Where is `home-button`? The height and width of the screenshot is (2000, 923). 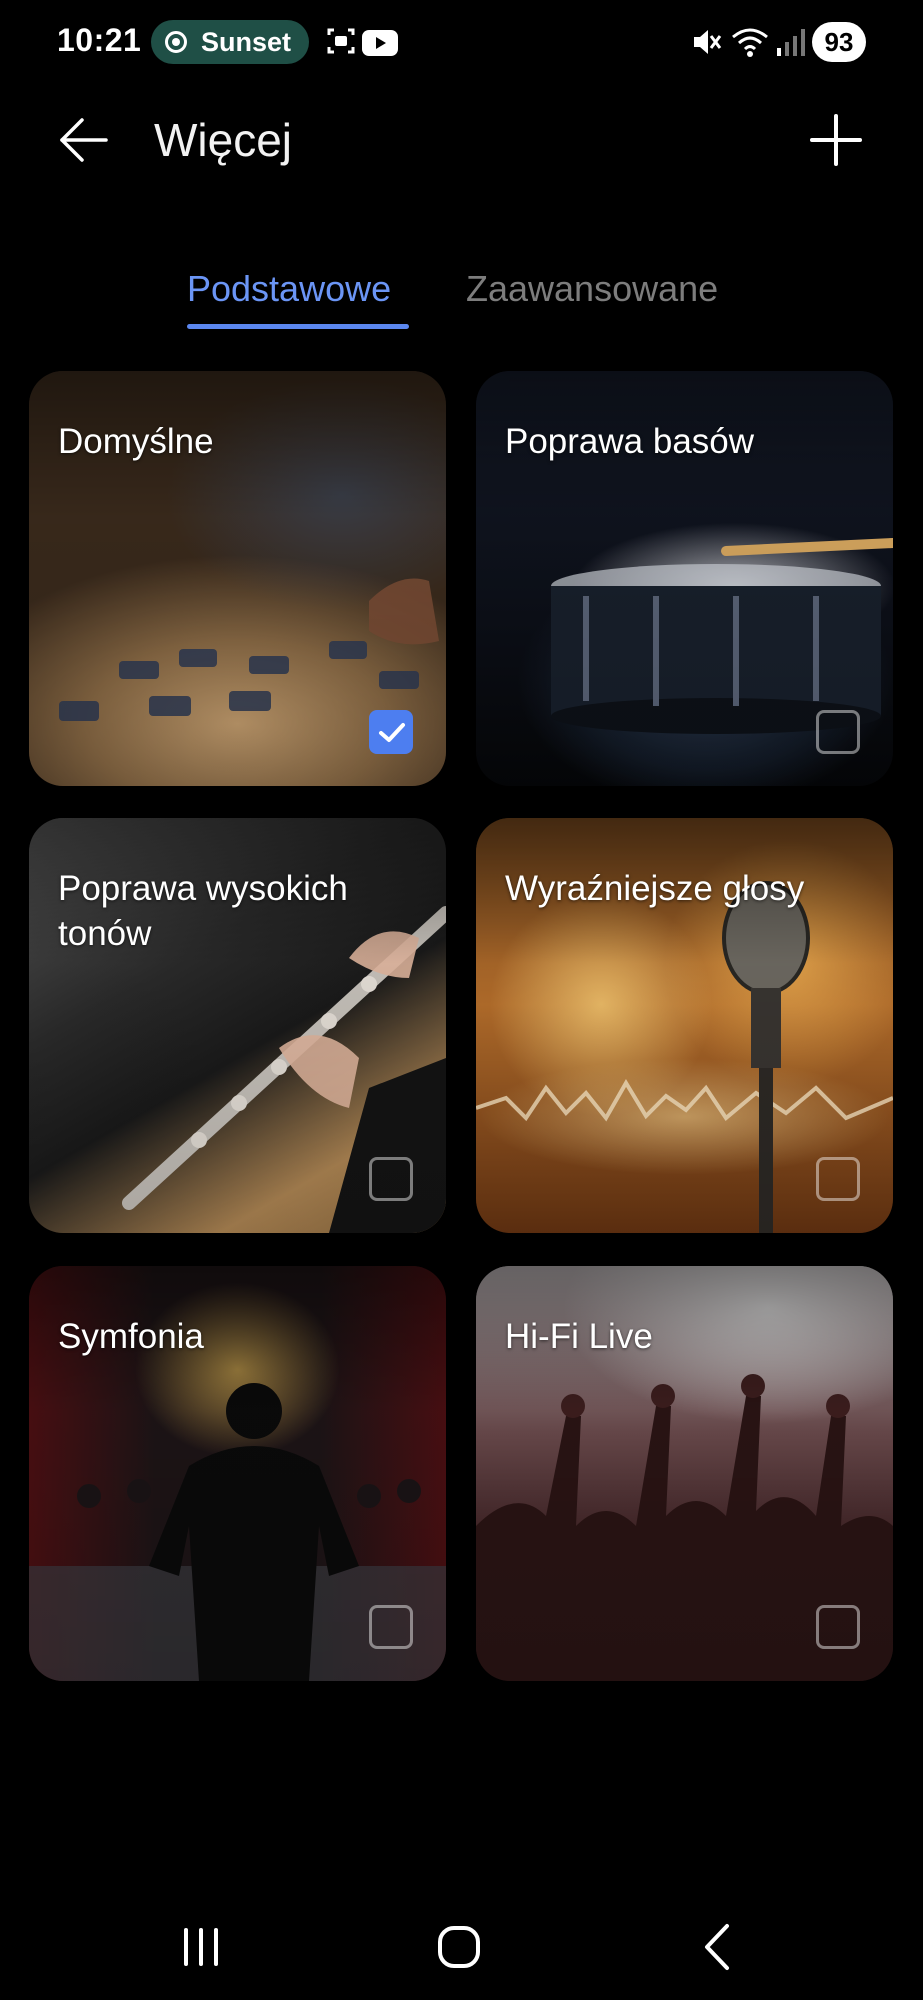 home-button is located at coordinates (459, 1947).